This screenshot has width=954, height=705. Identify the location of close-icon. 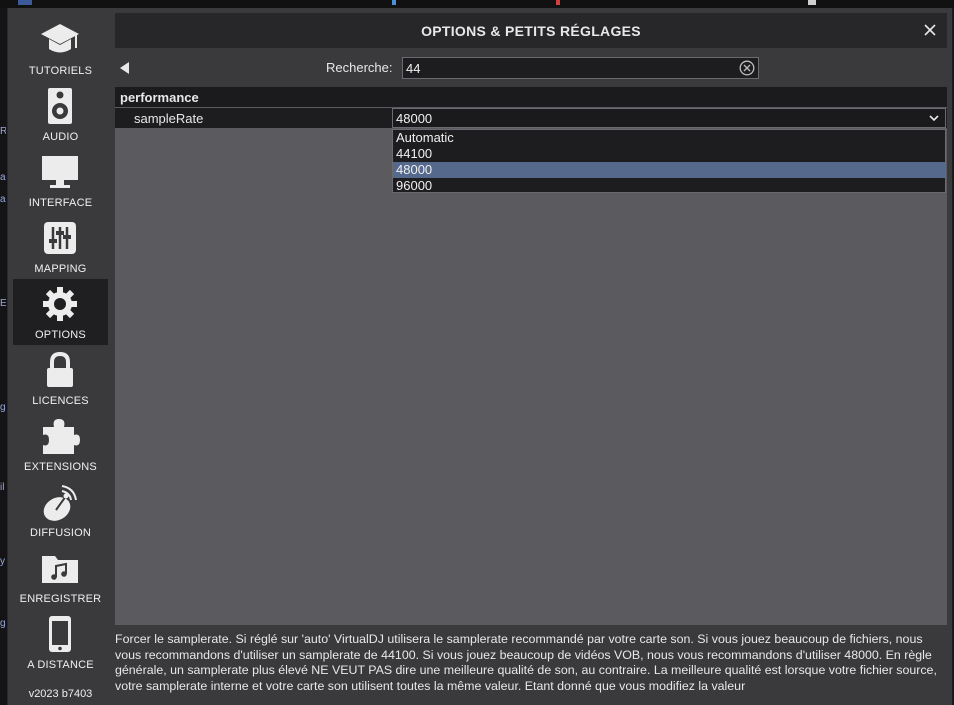
(930, 30).